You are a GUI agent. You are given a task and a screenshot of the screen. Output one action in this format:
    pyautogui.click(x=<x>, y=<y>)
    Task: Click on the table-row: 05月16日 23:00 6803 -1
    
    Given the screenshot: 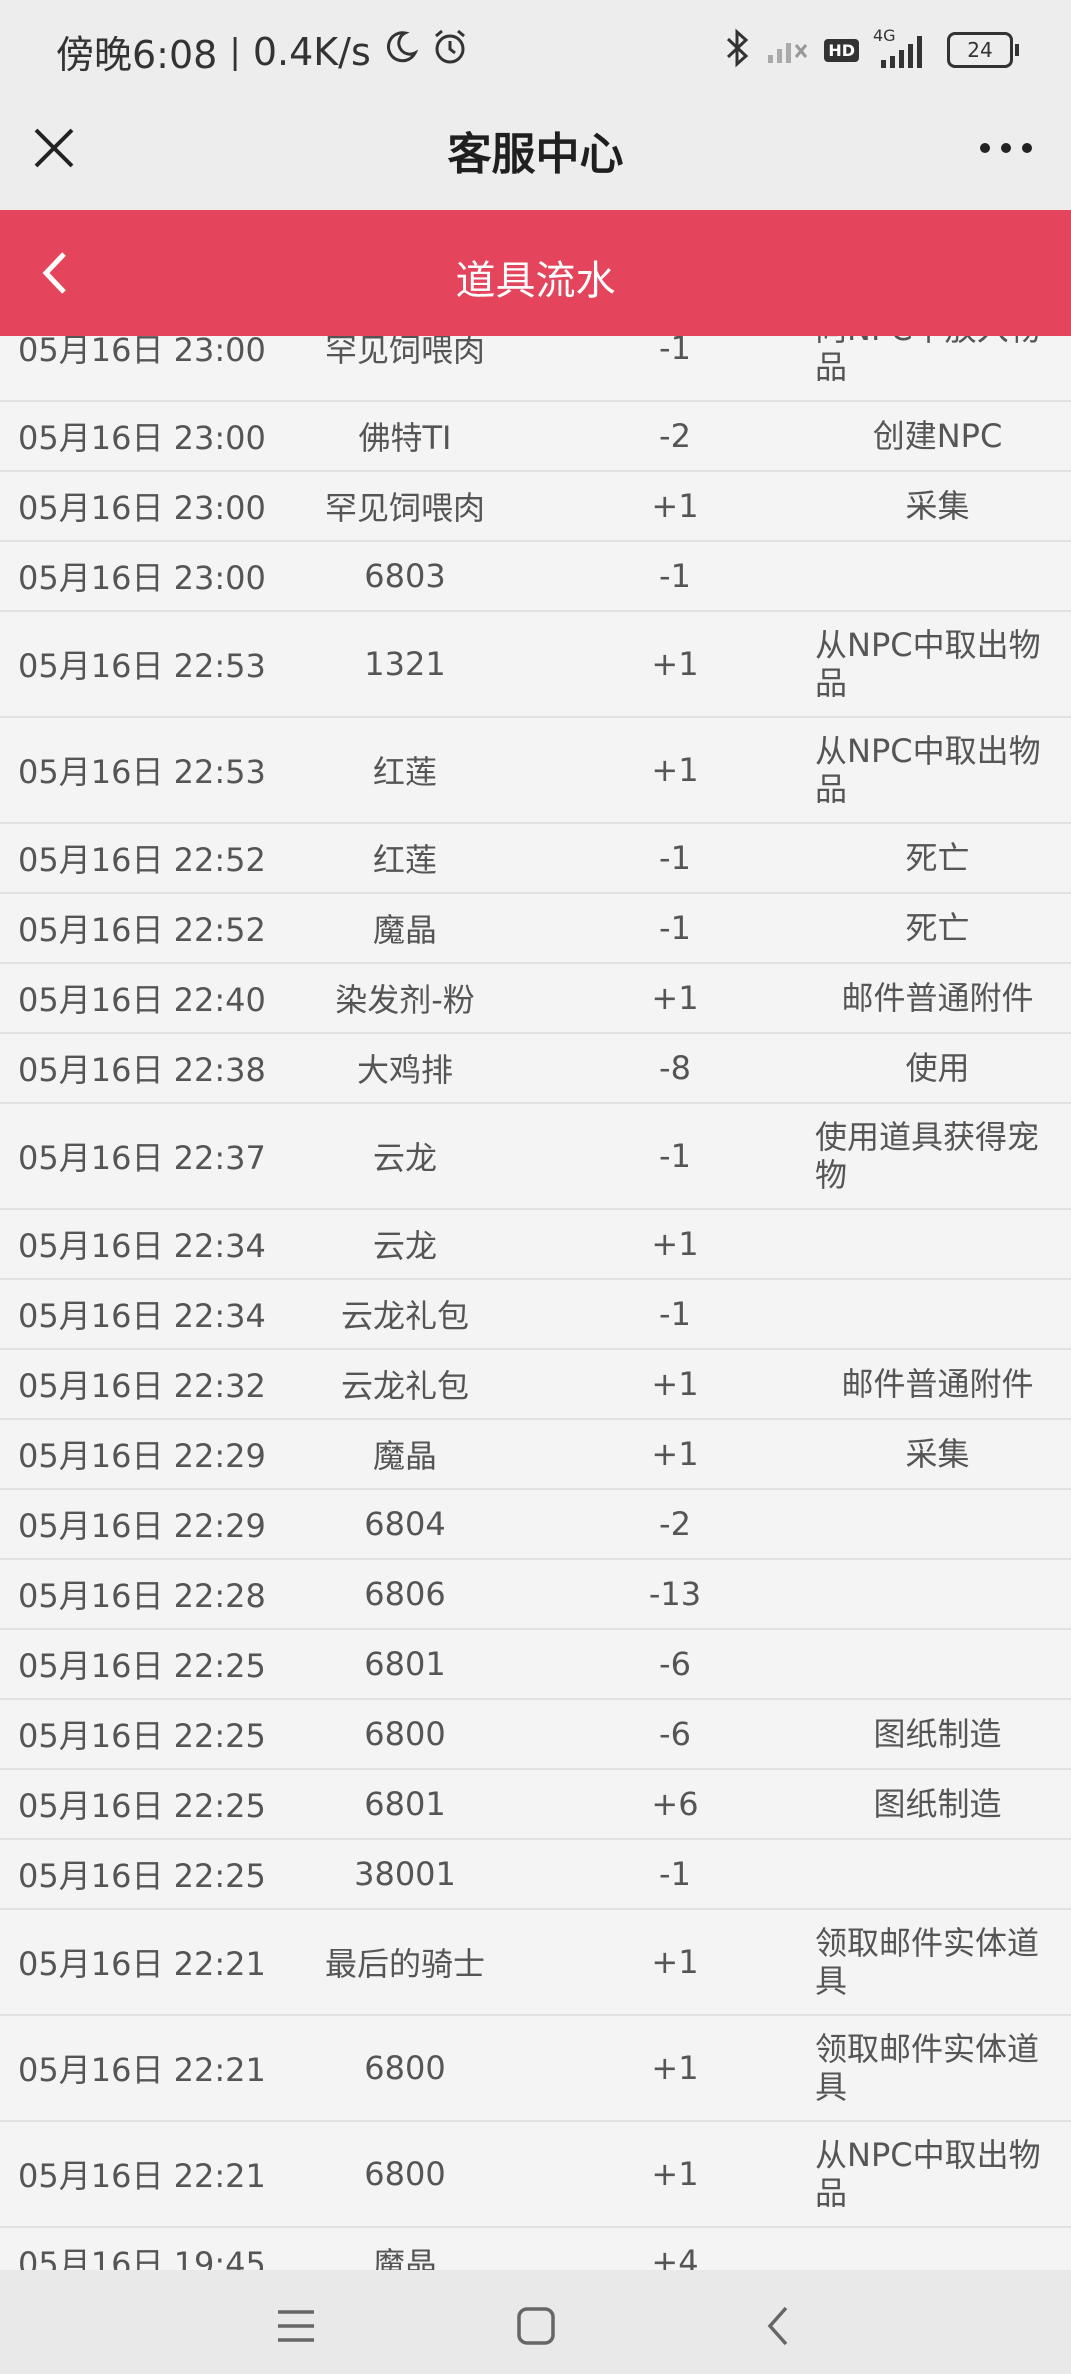 What is the action you would take?
    pyautogui.click(x=535, y=577)
    